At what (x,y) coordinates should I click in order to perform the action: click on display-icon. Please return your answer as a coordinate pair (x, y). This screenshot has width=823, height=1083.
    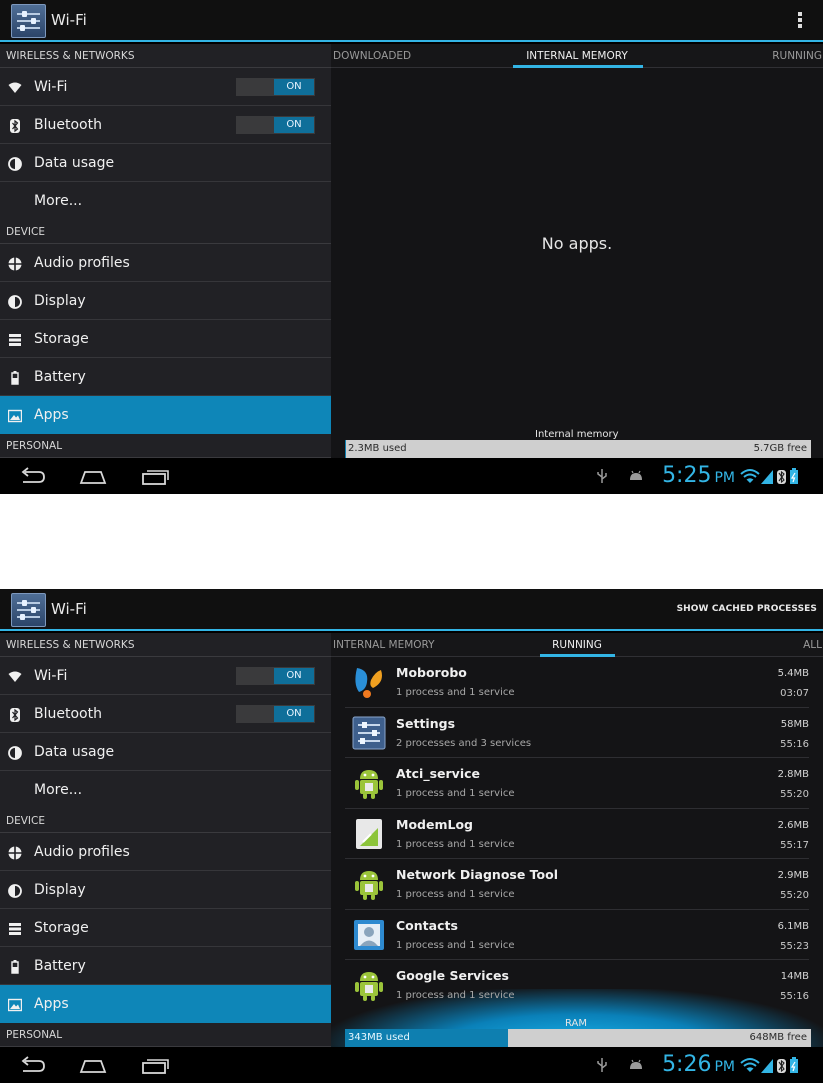
    Looking at the image, I should click on (15, 890).